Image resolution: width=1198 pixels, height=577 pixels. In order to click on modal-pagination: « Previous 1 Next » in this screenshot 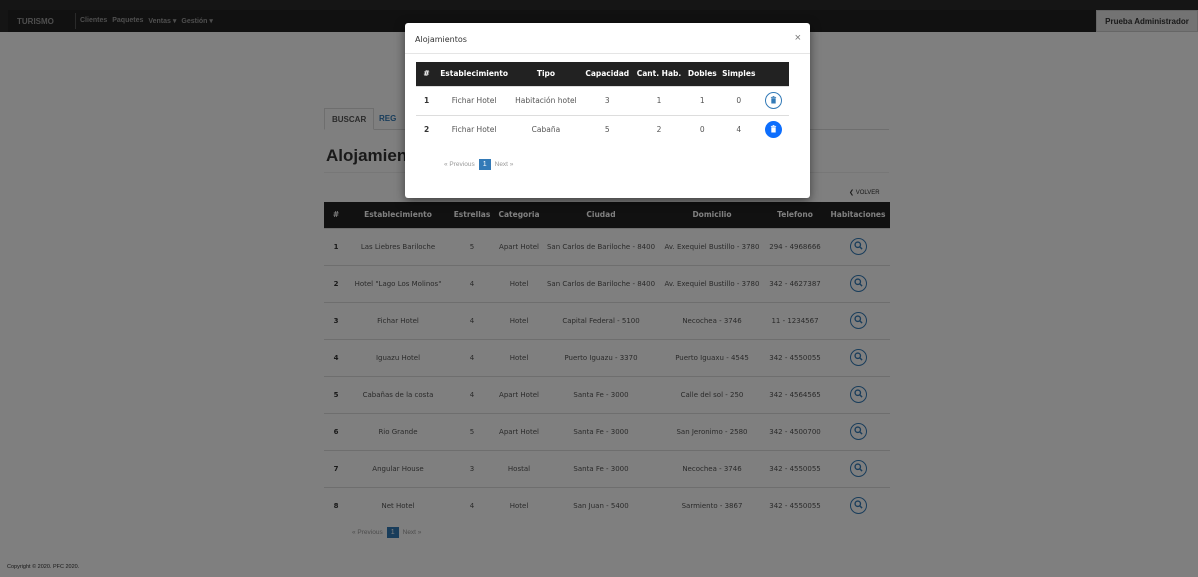, I will do `click(478, 164)`.